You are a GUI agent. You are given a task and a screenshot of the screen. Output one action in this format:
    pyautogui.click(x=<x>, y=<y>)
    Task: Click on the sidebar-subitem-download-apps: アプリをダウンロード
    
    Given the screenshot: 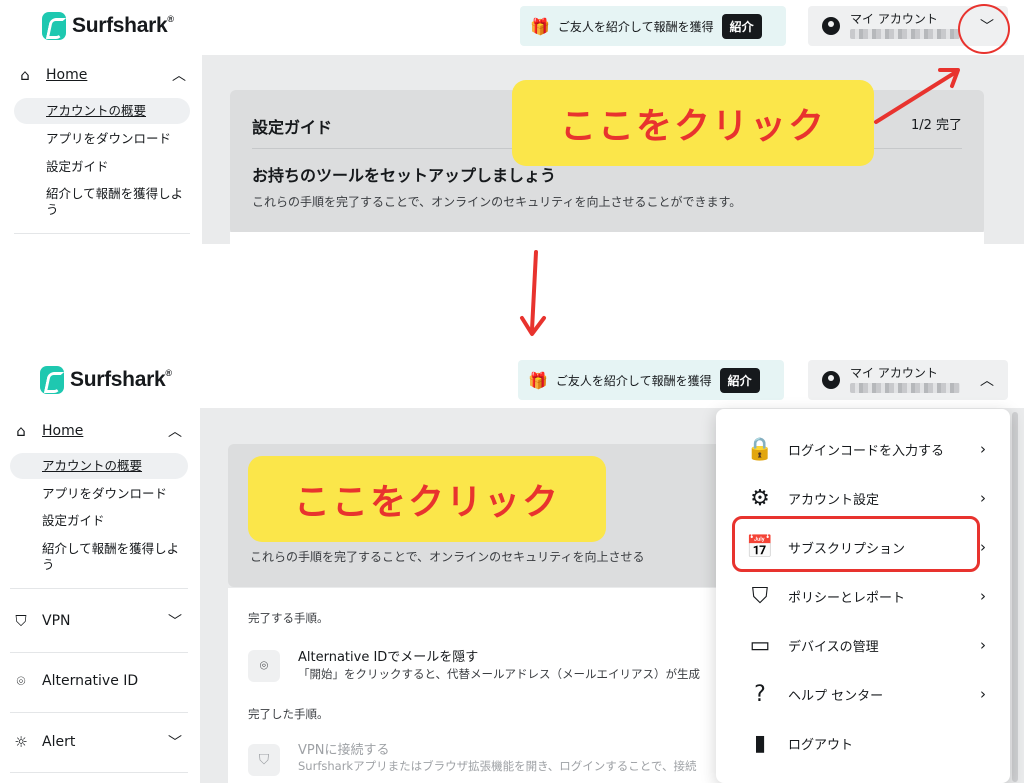 What is the action you would take?
    pyautogui.click(x=104, y=494)
    